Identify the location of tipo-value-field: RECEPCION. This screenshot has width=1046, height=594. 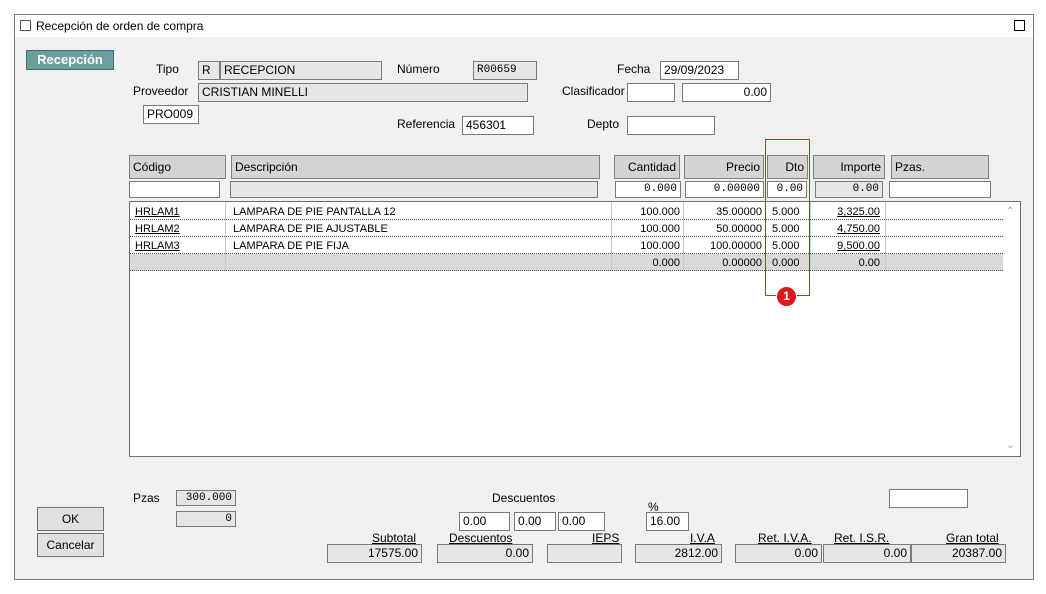
(301, 70).